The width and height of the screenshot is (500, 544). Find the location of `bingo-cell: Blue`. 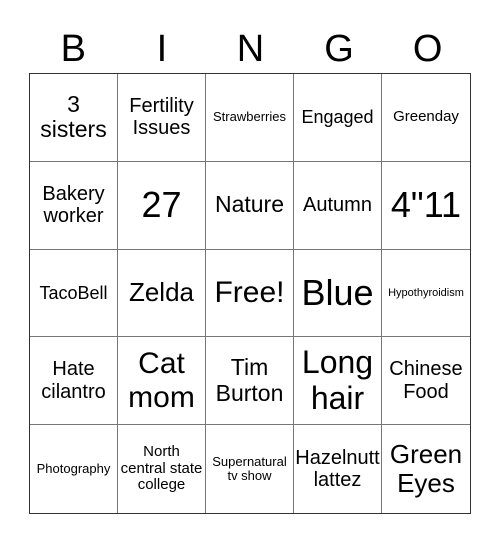

bingo-cell: Blue is located at coordinates (338, 293).